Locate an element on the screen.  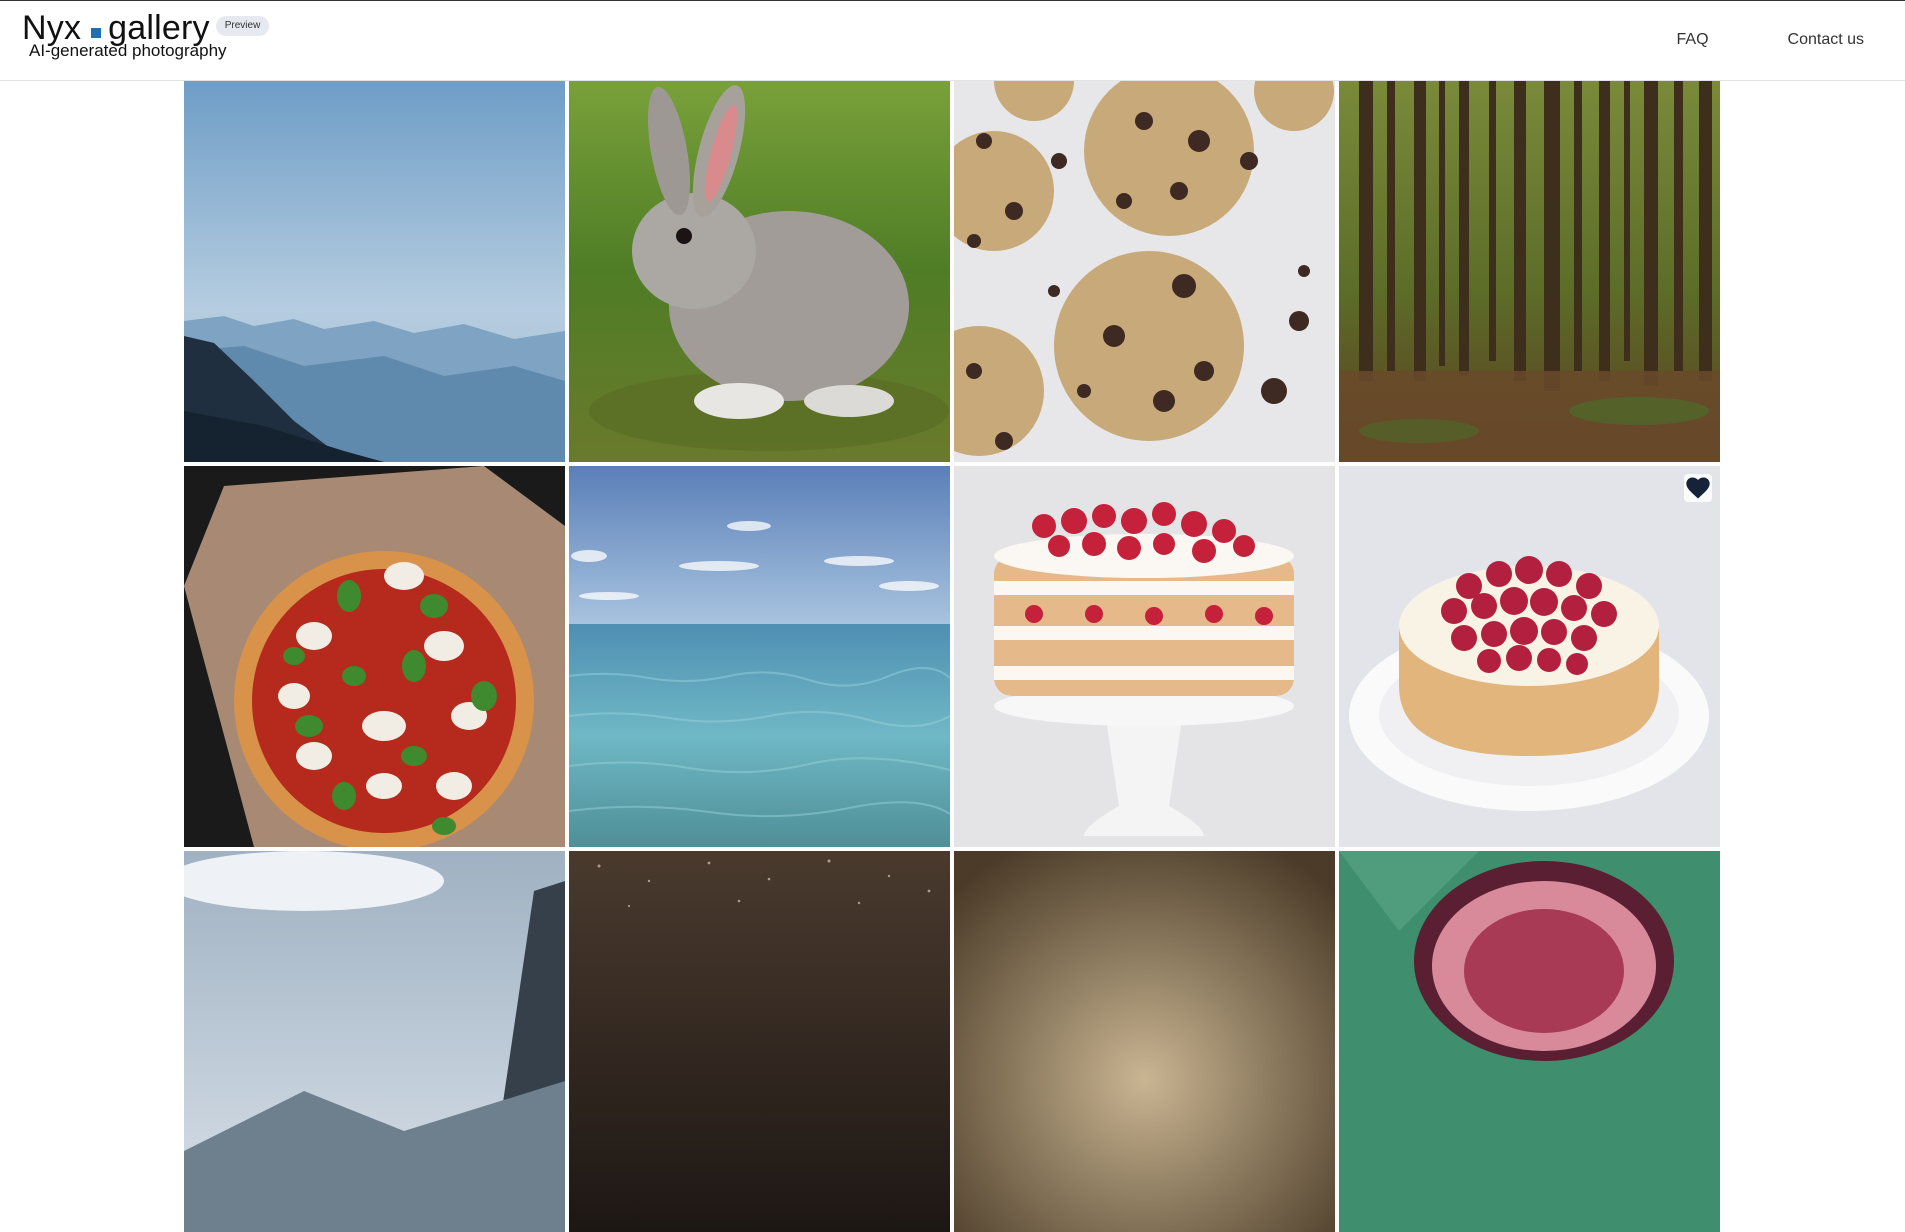
heart-icon is located at coordinates (1698, 488).